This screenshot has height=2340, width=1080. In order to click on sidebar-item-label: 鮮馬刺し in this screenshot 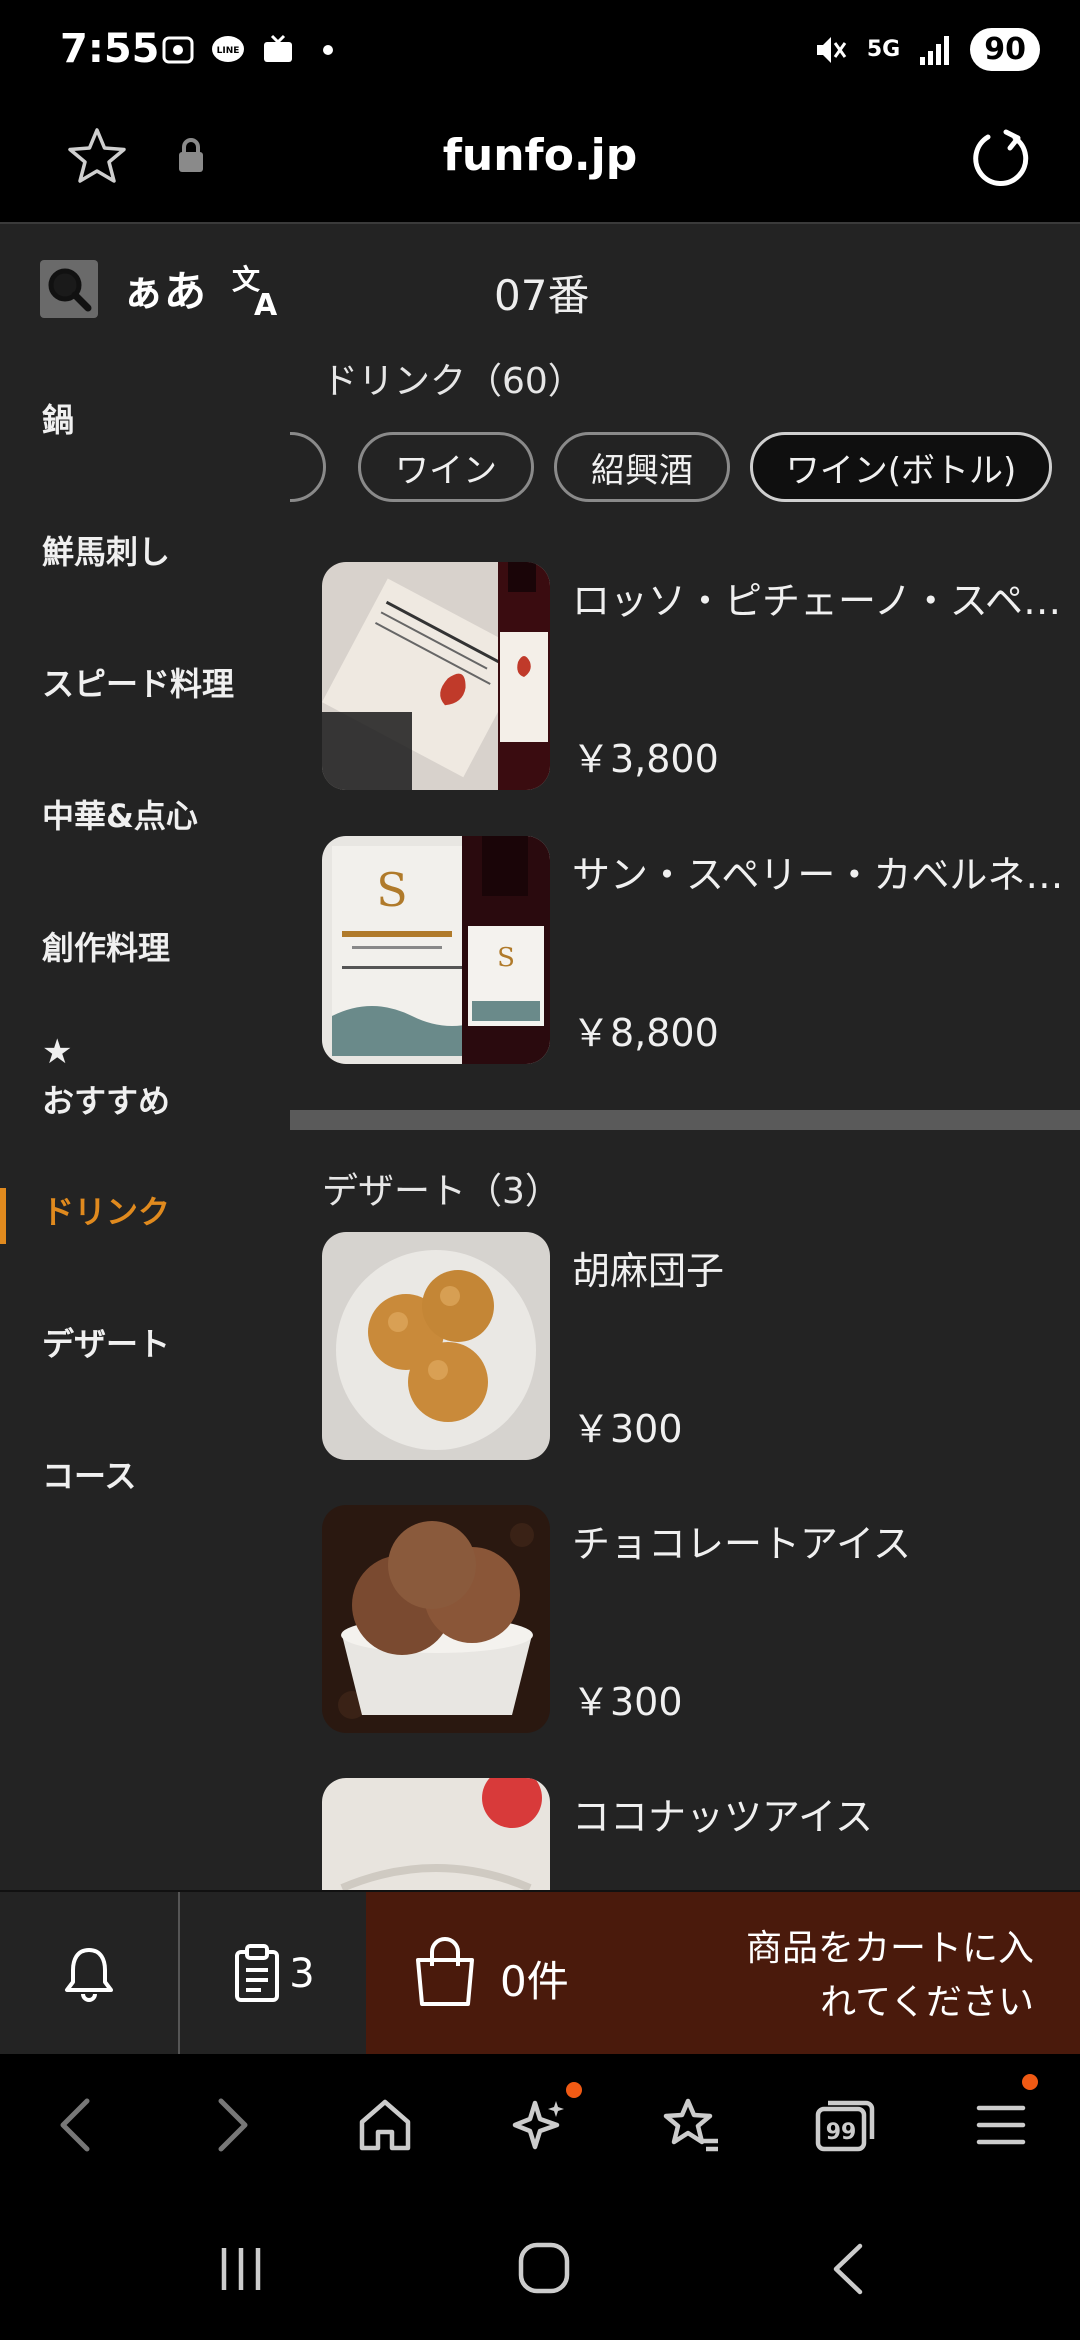, I will do `click(106, 552)`.